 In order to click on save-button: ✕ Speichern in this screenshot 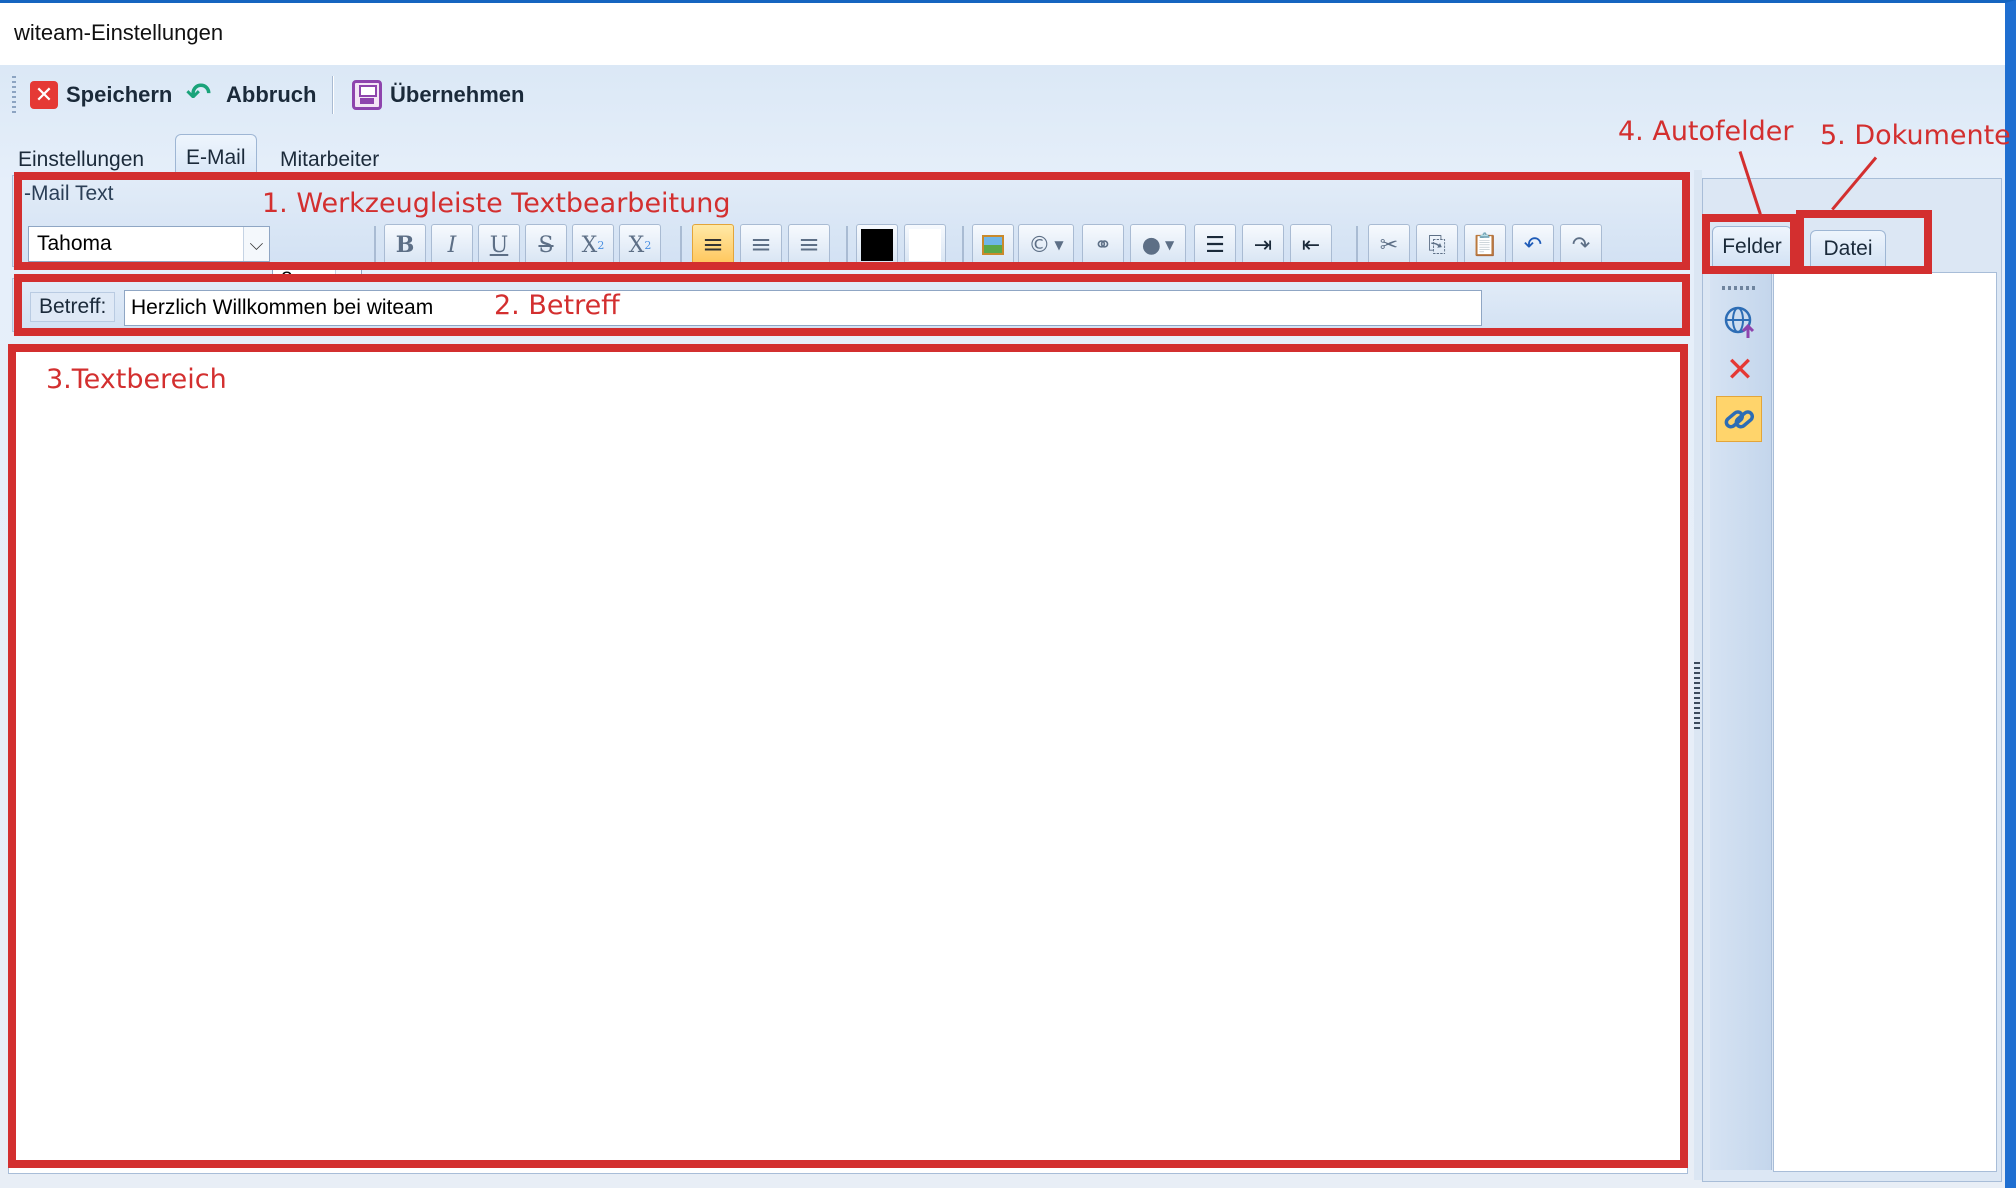, I will do `click(101, 95)`.